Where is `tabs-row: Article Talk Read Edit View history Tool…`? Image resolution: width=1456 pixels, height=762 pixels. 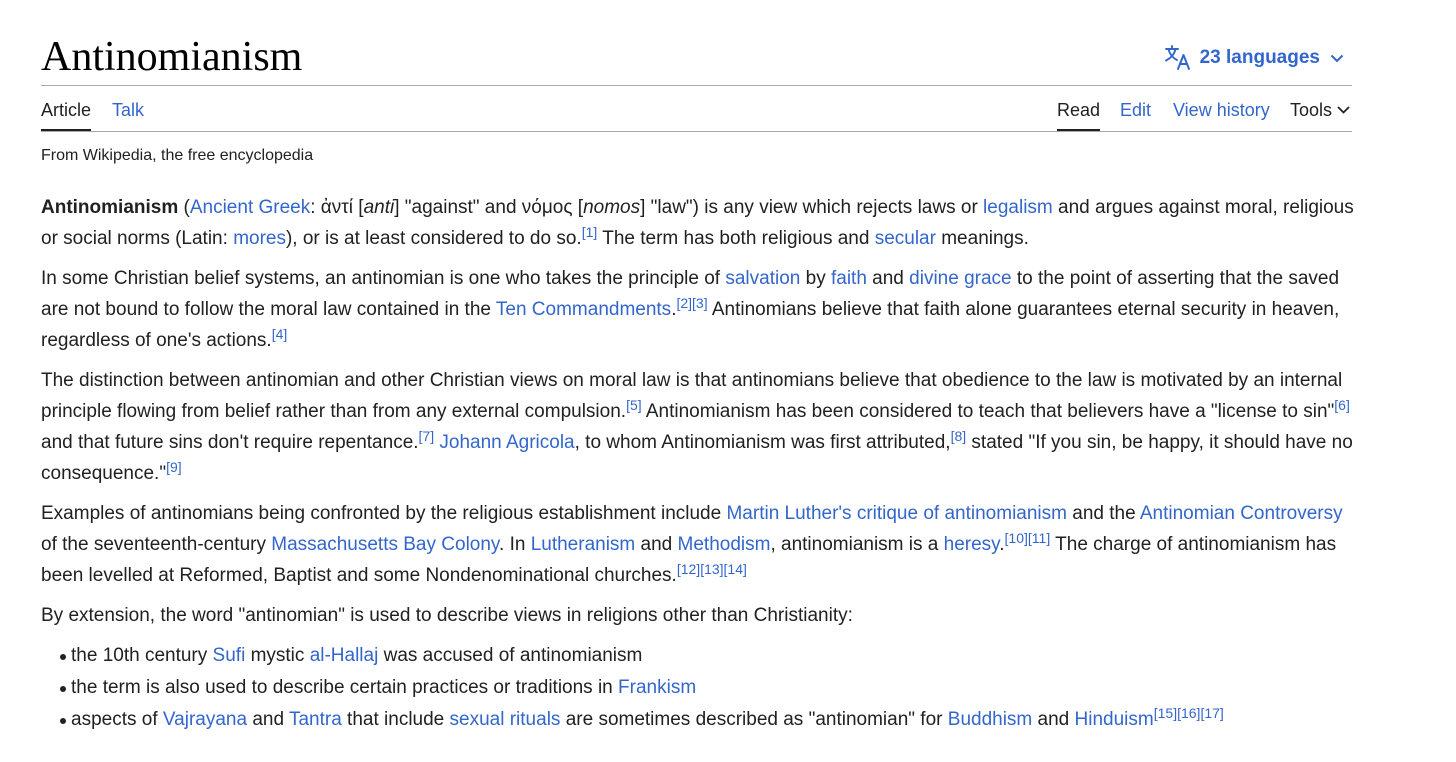 tabs-row: Article Talk Read Edit View history Tool… is located at coordinates (696, 109).